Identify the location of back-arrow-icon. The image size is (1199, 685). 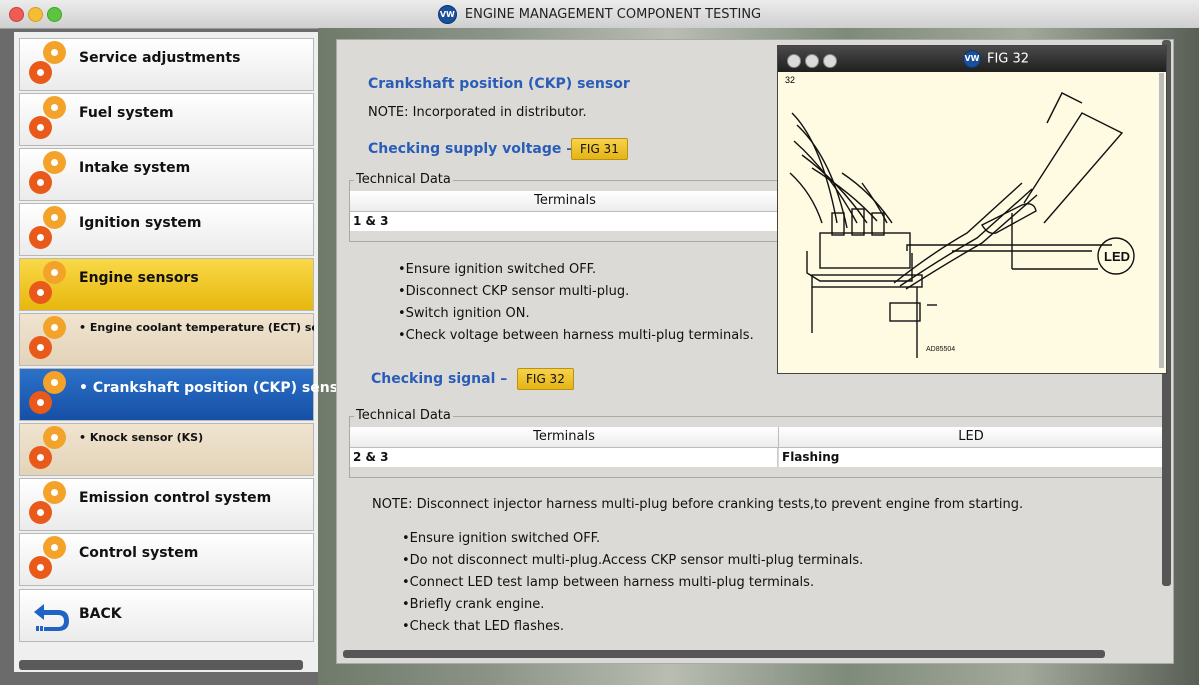
(51, 617).